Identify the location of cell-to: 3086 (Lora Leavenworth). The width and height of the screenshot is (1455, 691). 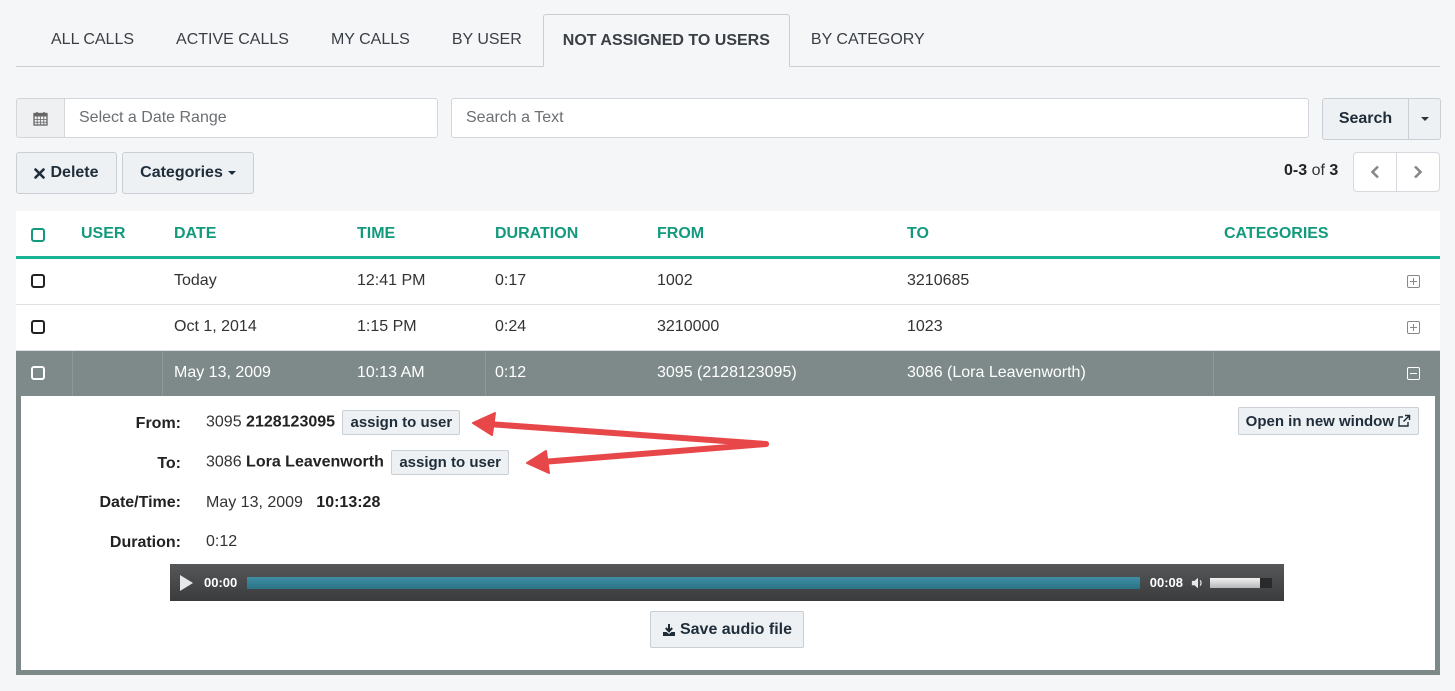
(996, 372).